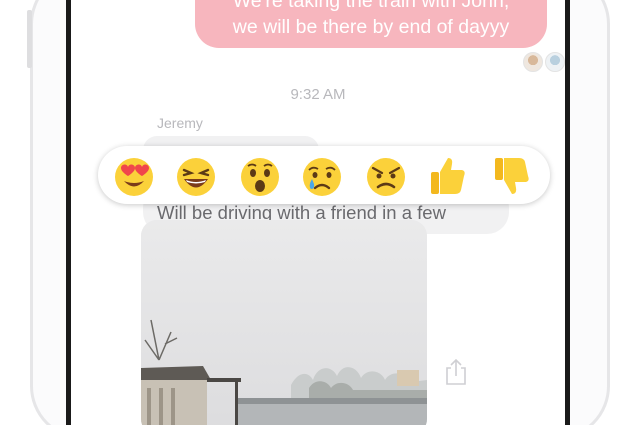  What do you see at coordinates (134, 176) in the screenshot?
I see `heart-eyes-icon` at bounding box center [134, 176].